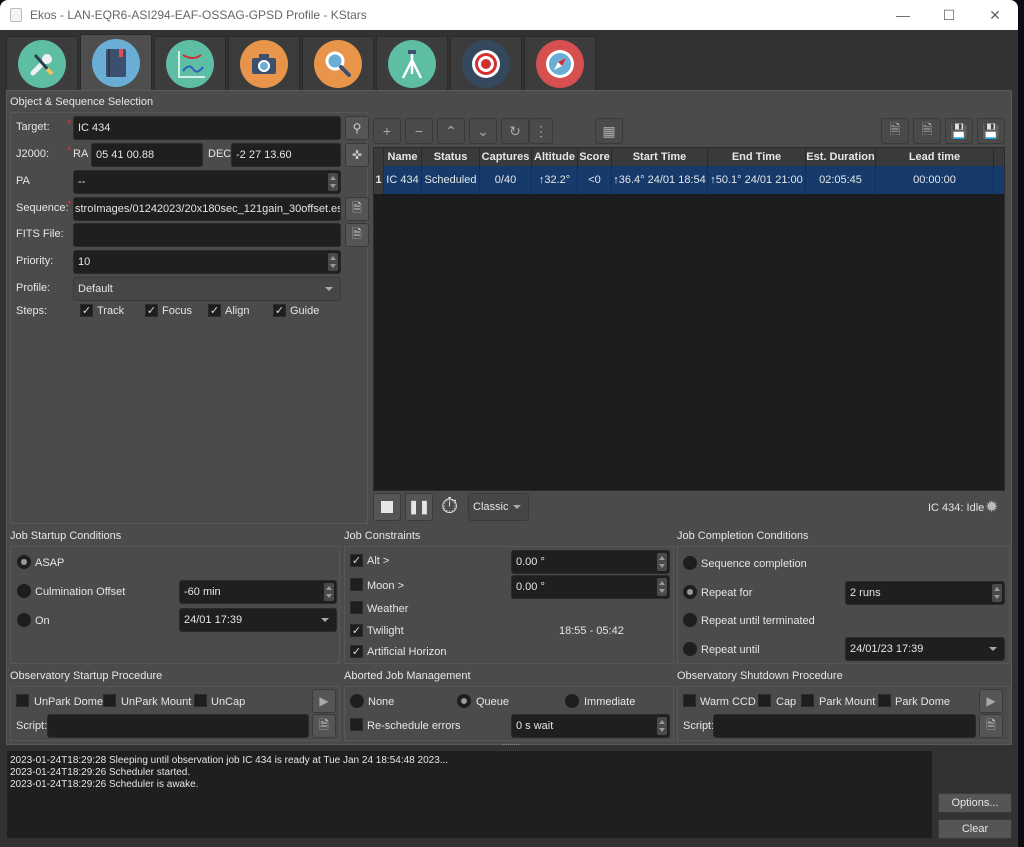 The image size is (1024, 847). Describe the element at coordinates (927, 131) in the screenshot. I see `append-schedule-button: 🗎` at that location.